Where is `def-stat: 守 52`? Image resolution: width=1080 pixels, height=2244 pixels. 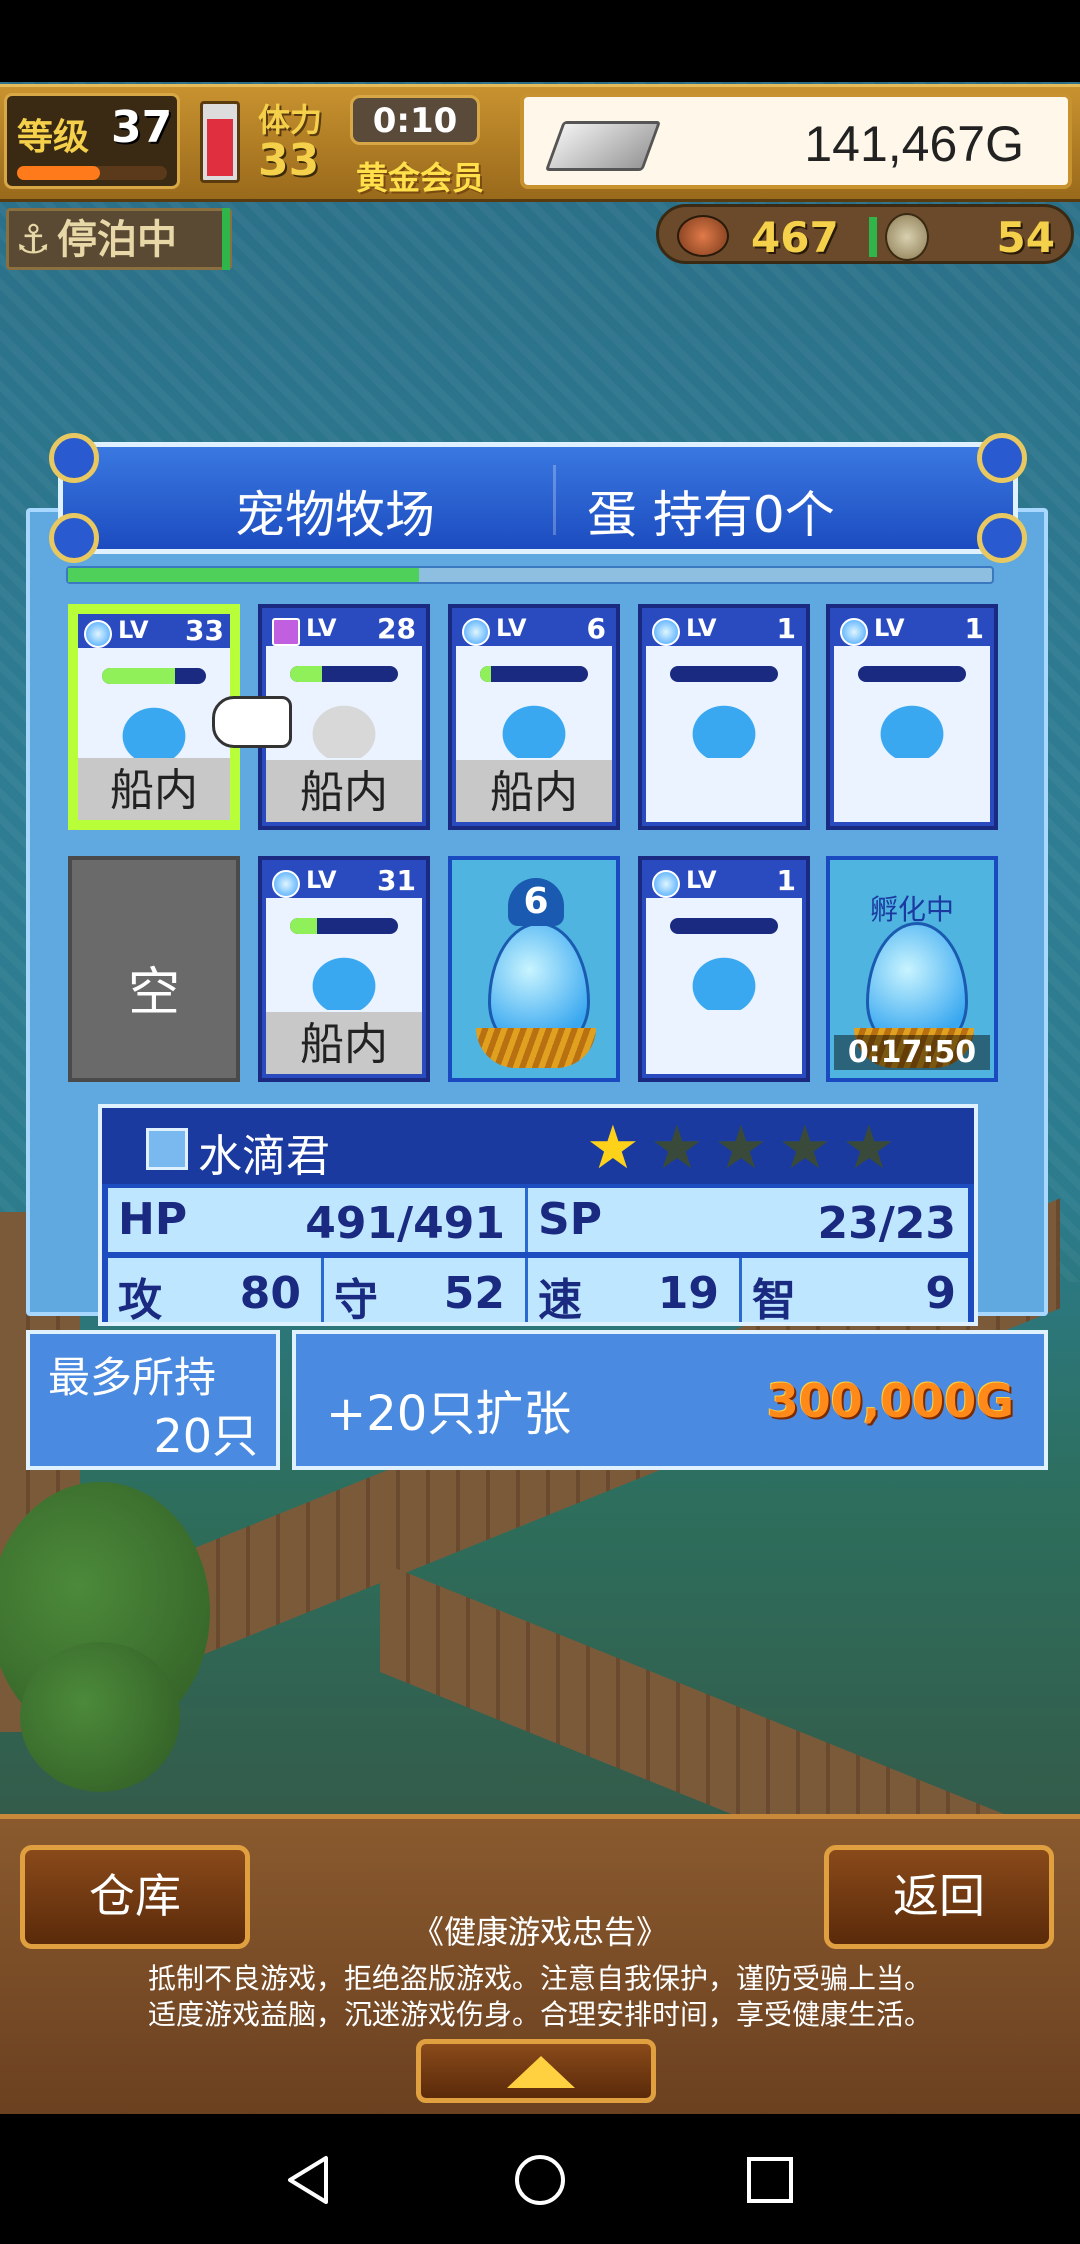 def-stat: 守 52 is located at coordinates (426, 1292).